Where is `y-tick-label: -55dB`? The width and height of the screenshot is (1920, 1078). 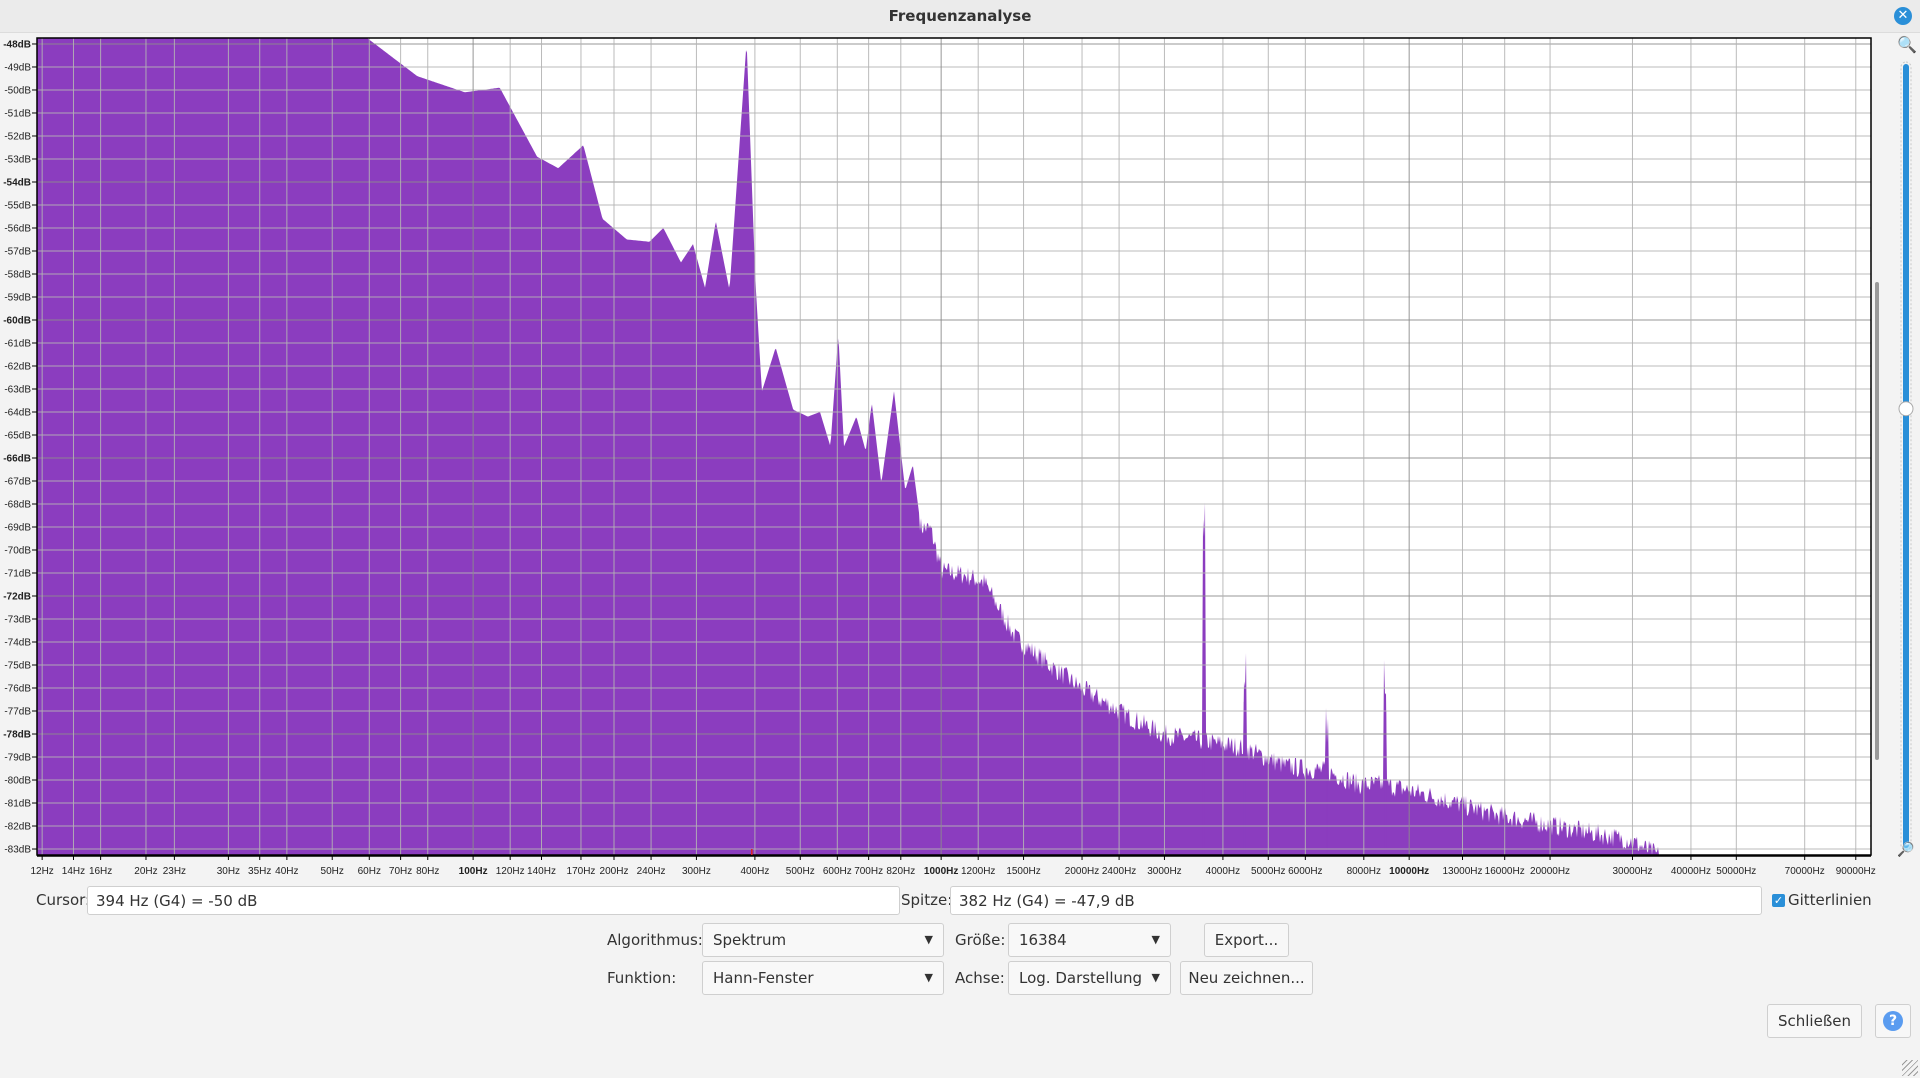
y-tick-label: -55dB is located at coordinates (17, 205).